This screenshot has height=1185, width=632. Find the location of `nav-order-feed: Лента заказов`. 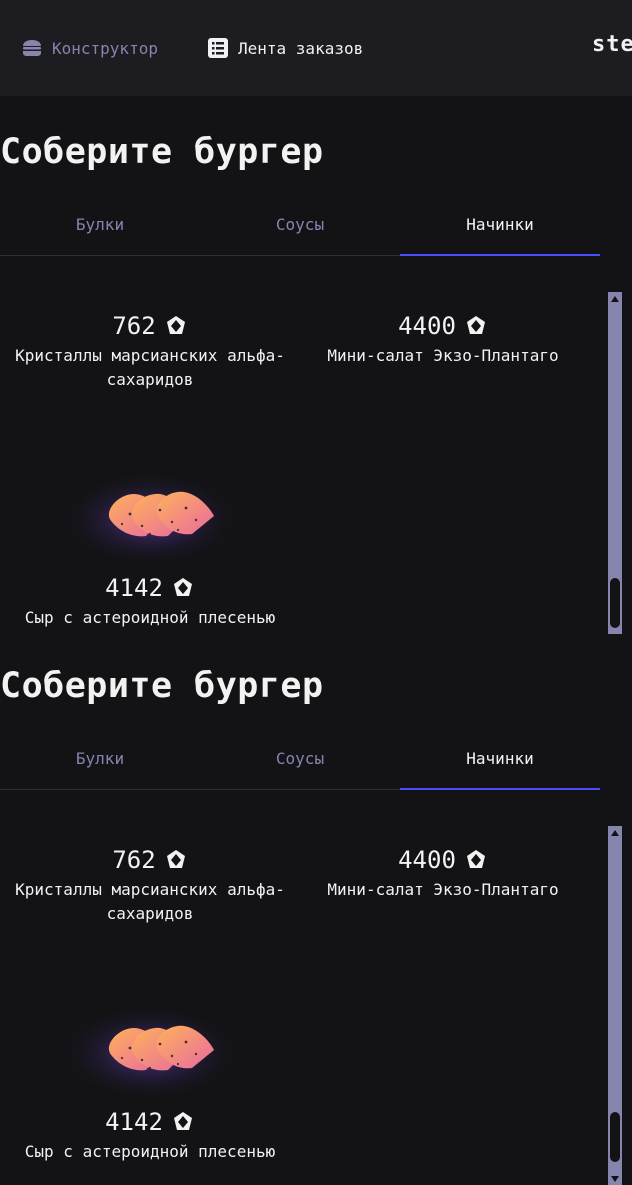

nav-order-feed: Лента заказов is located at coordinates (284, 48).